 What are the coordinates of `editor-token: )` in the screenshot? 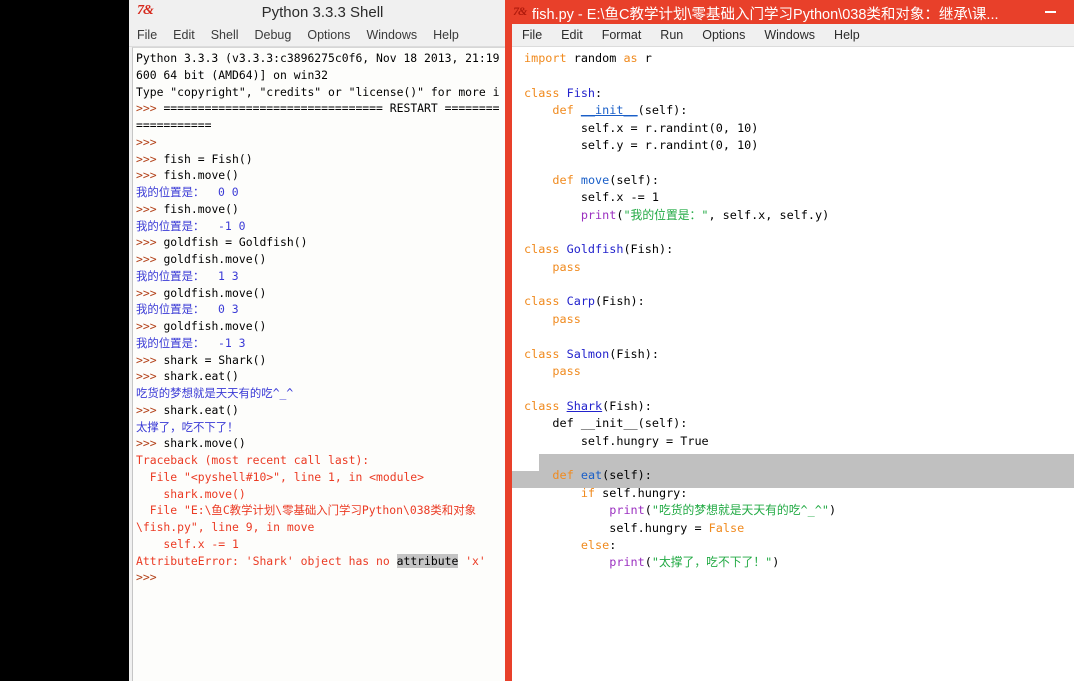 It's located at (832, 510).